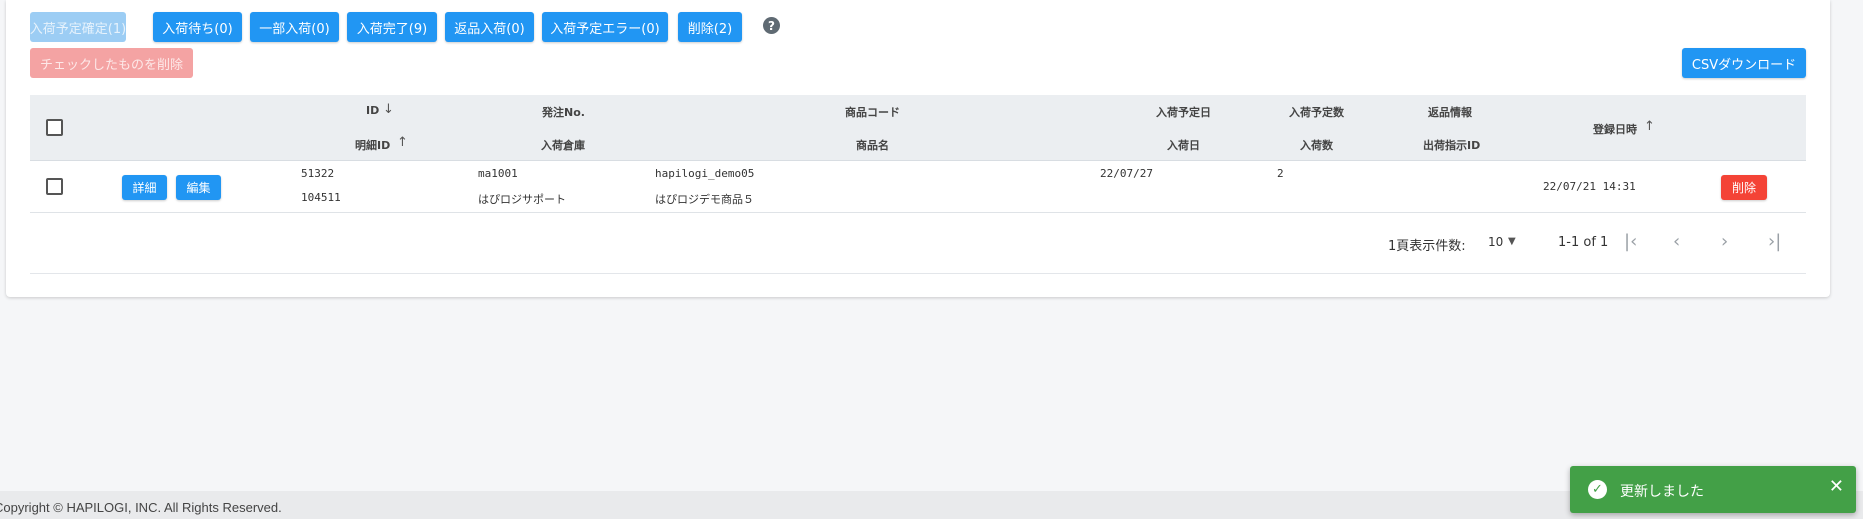  What do you see at coordinates (388, 109) in the screenshot?
I see `sort-arrow-down-icon: ↓` at bounding box center [388, 109].